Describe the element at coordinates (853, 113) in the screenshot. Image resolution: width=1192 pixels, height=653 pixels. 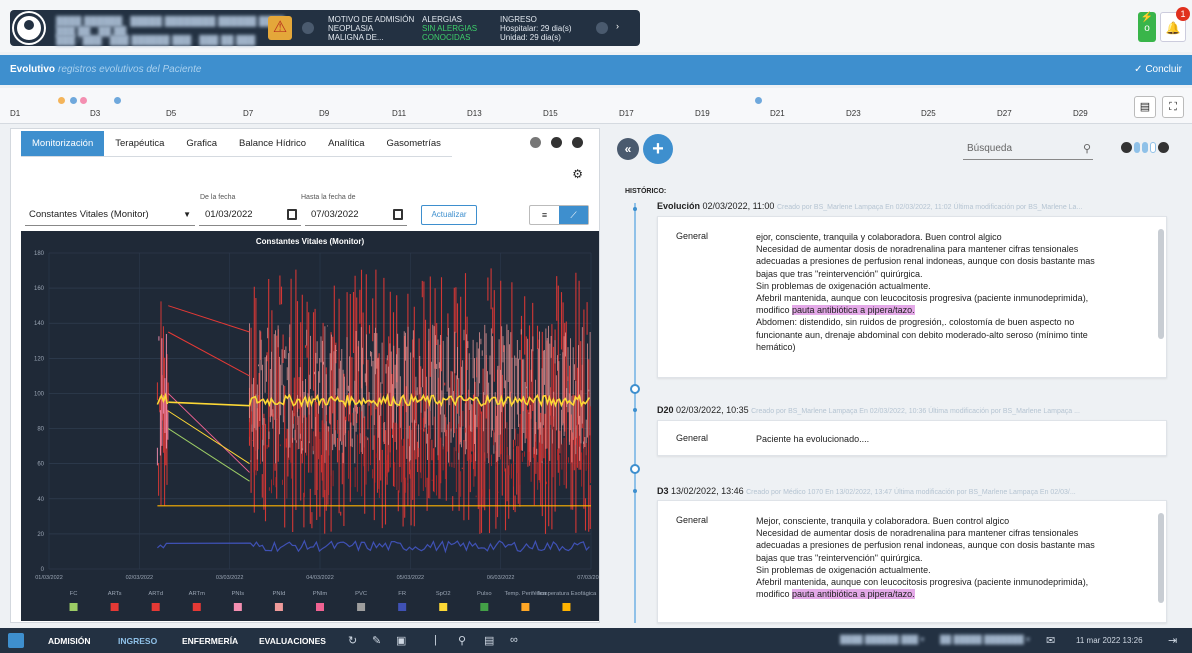
I see `day-label: D23` at that location.